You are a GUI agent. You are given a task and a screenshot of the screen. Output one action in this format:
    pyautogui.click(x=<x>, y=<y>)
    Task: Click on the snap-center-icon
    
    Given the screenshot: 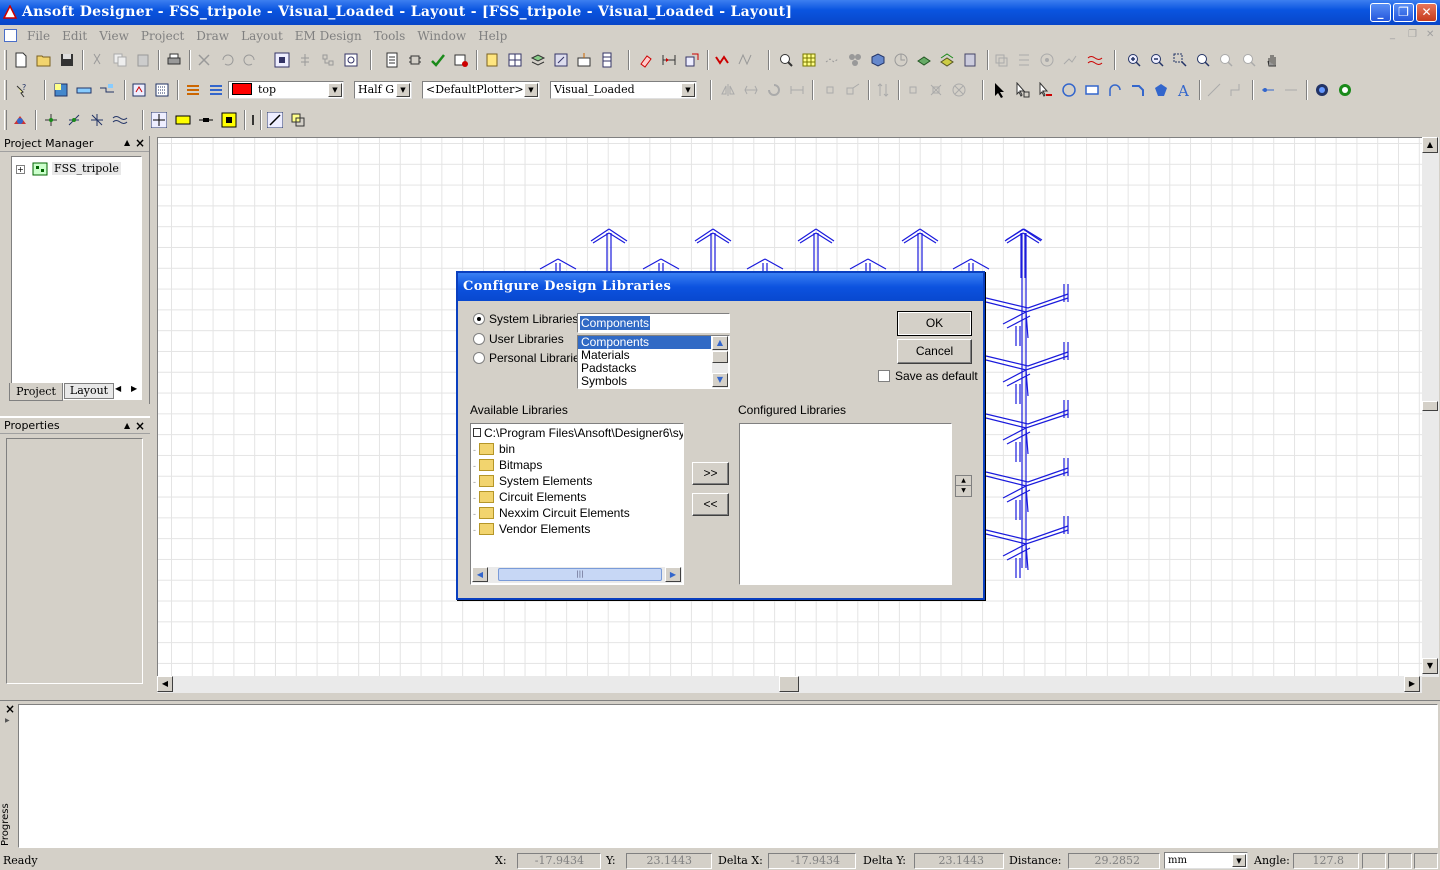 What is the action you would take?
    pyautogui.click(x=120, y=120)
    